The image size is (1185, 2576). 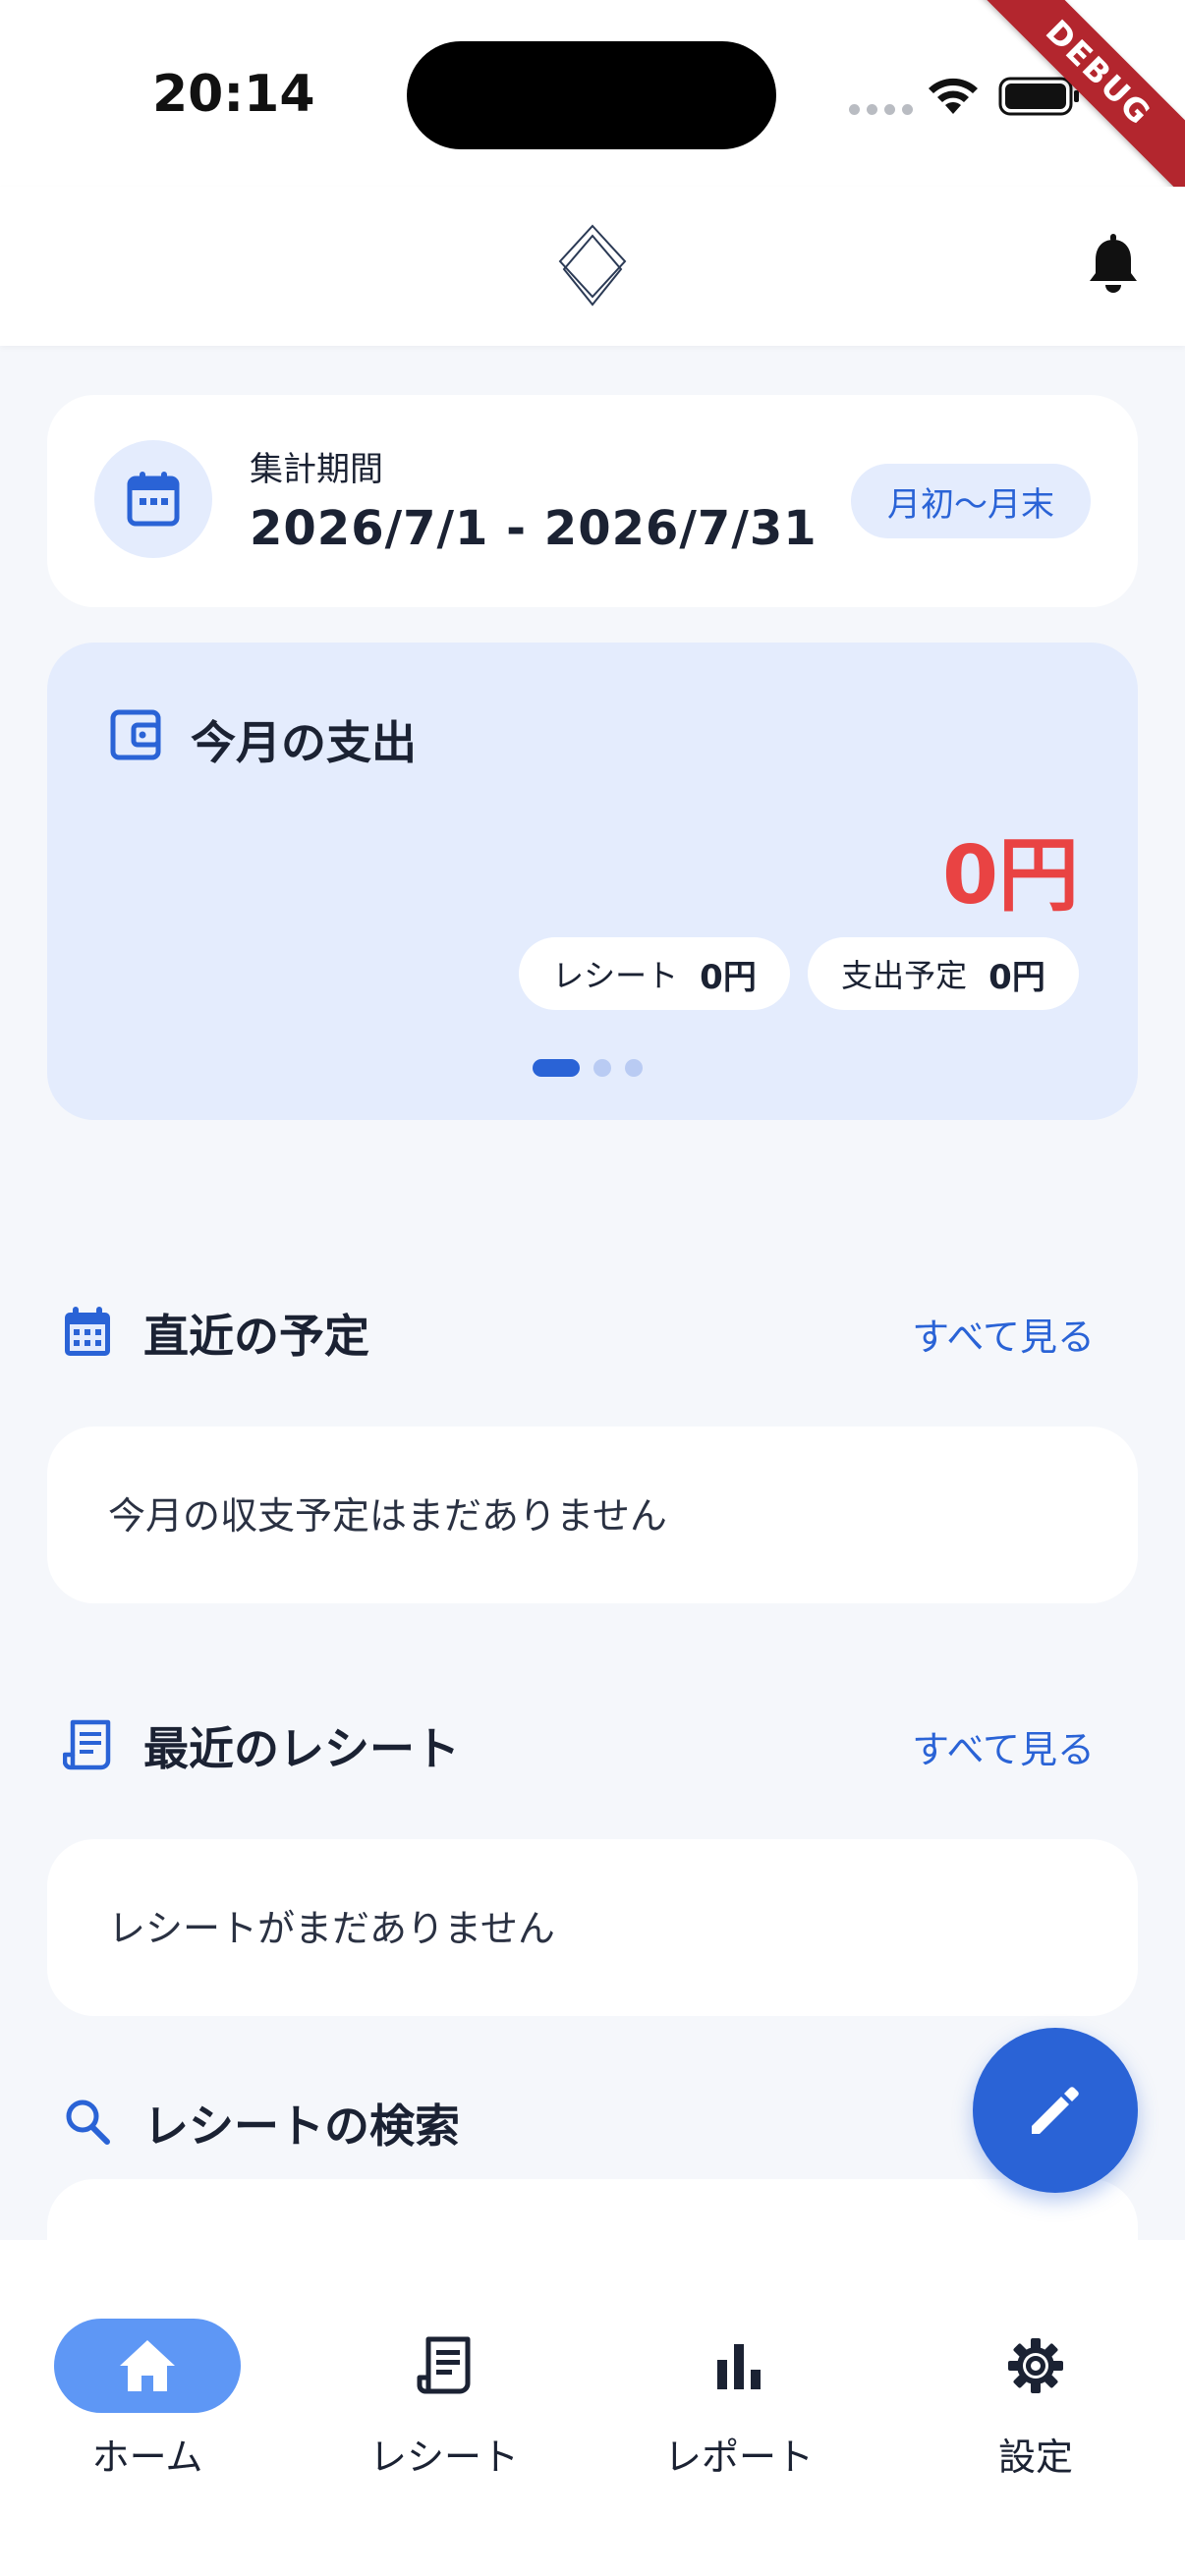 What do you see at coordinates (1010, 876) in the screenshot?
I see `spend-total: 0円` at bounding box center [1010, 876].